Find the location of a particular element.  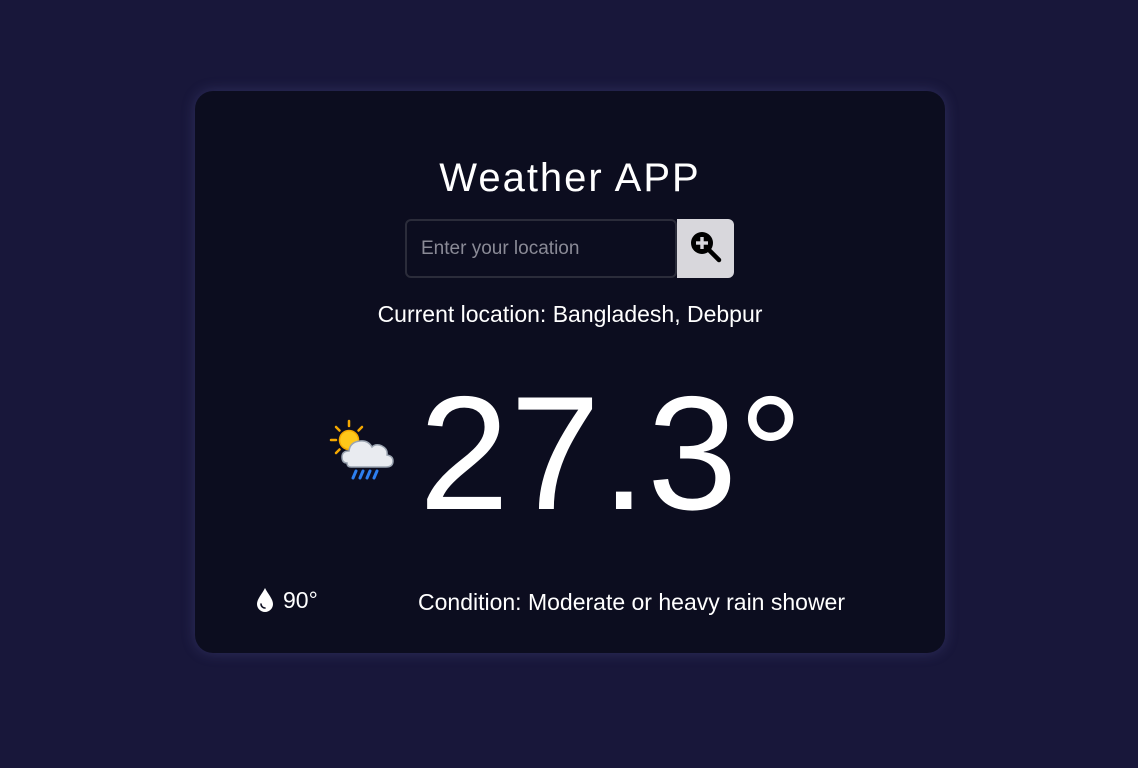

search-bar is located at coordinates (569, 248).